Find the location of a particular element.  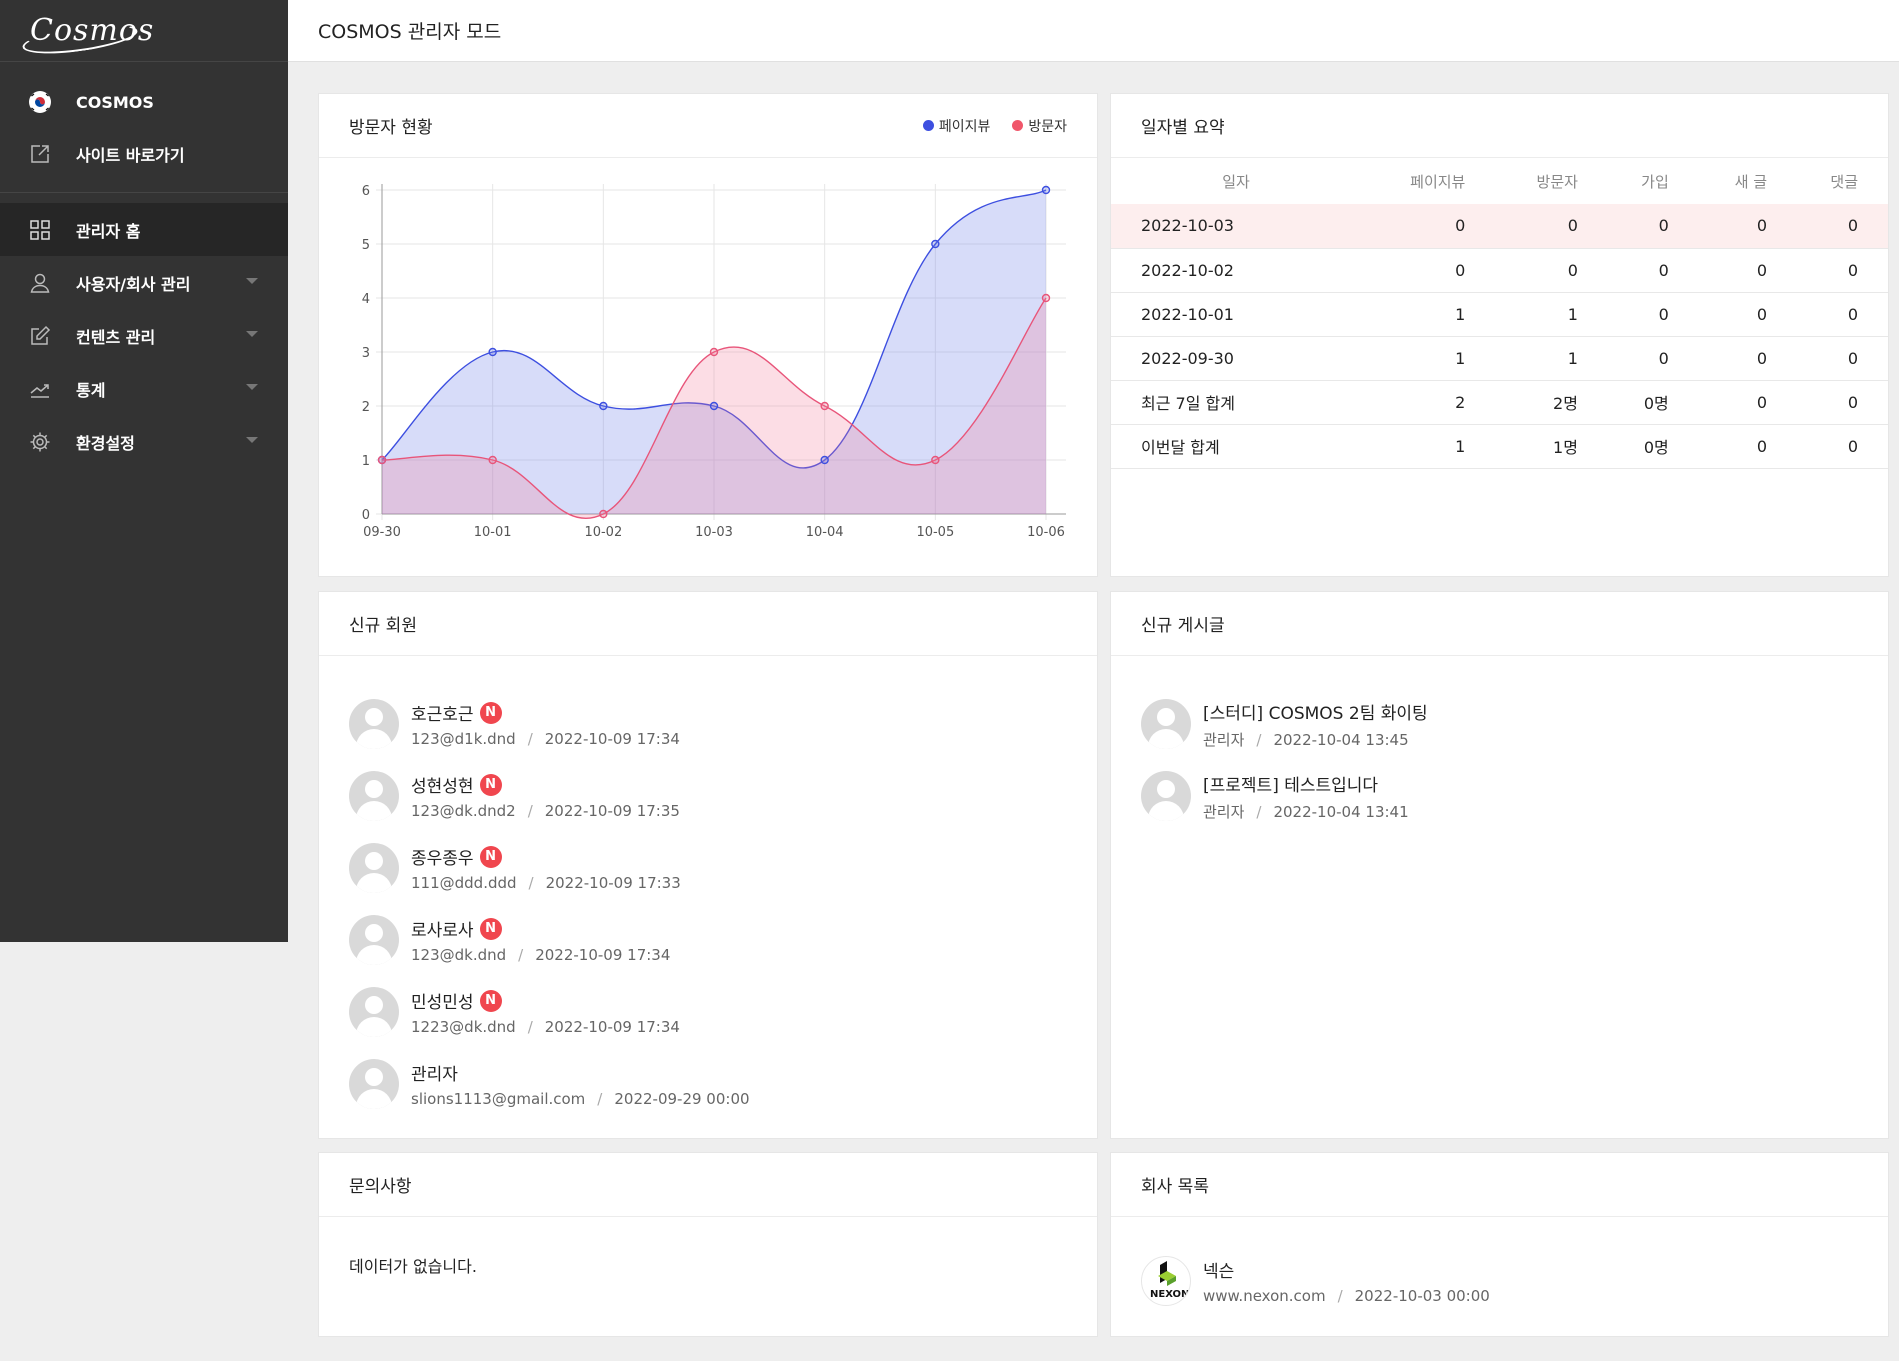

list-item: [프로젝트] 테스트입니다관리자 / 2022-10-04 13:41 is located at coordinates (1499, 796).